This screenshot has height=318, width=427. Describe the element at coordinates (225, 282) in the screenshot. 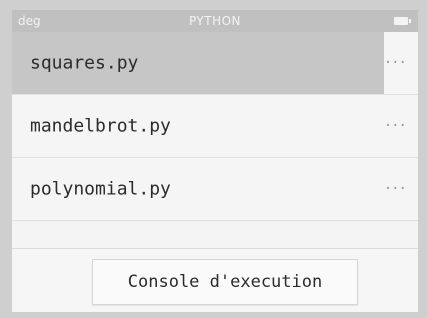

I see `console-button: Console d'execution` at that location.